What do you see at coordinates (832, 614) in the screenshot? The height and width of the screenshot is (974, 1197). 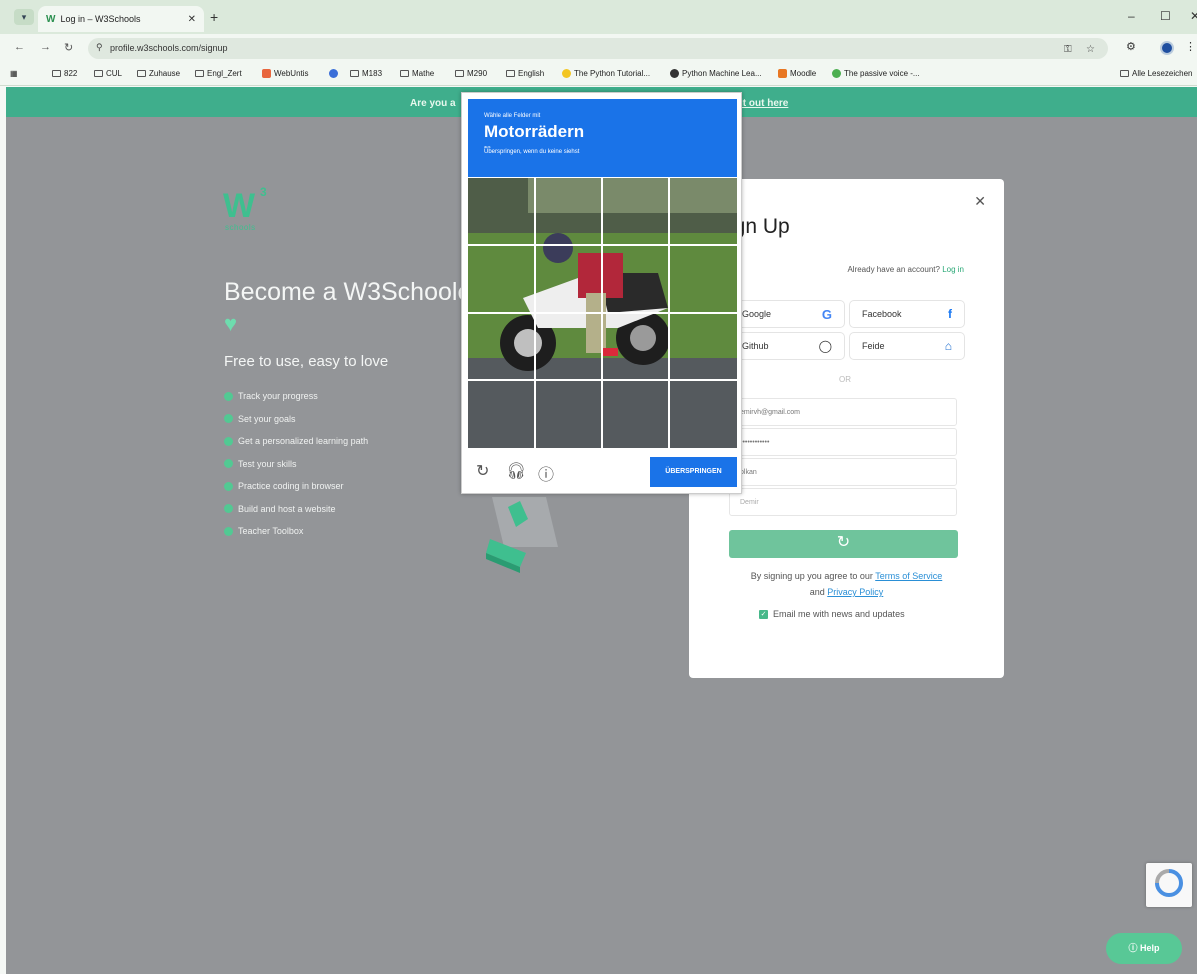 I see `email-opt-in: ✓ Email me with news and updates` at bounding box center [832, 614].